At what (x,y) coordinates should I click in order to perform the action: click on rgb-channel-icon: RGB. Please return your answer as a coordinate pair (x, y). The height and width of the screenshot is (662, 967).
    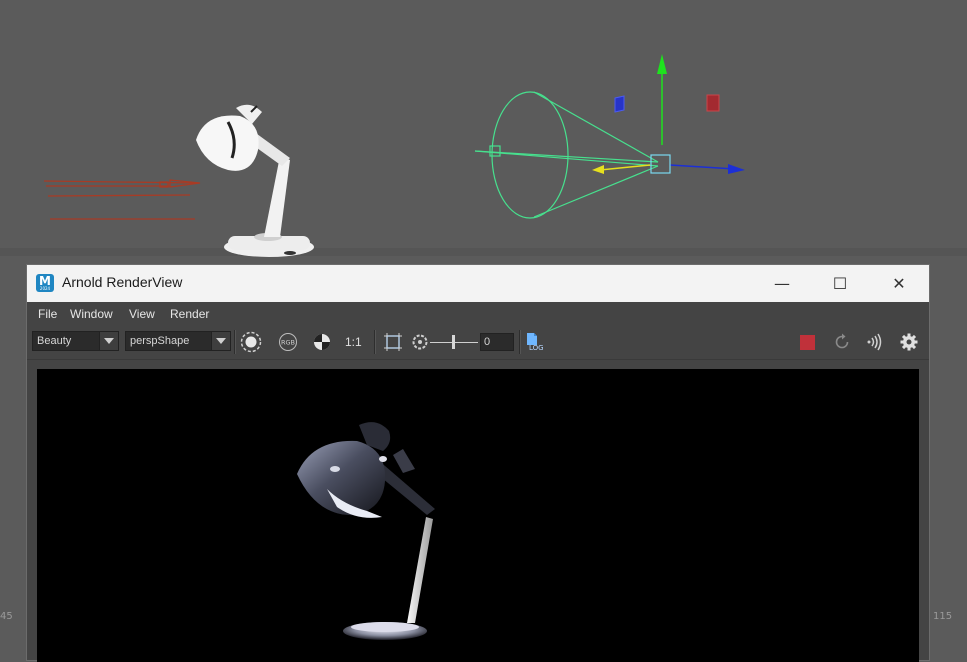
    Looking at the image, I should click on (288, 342).